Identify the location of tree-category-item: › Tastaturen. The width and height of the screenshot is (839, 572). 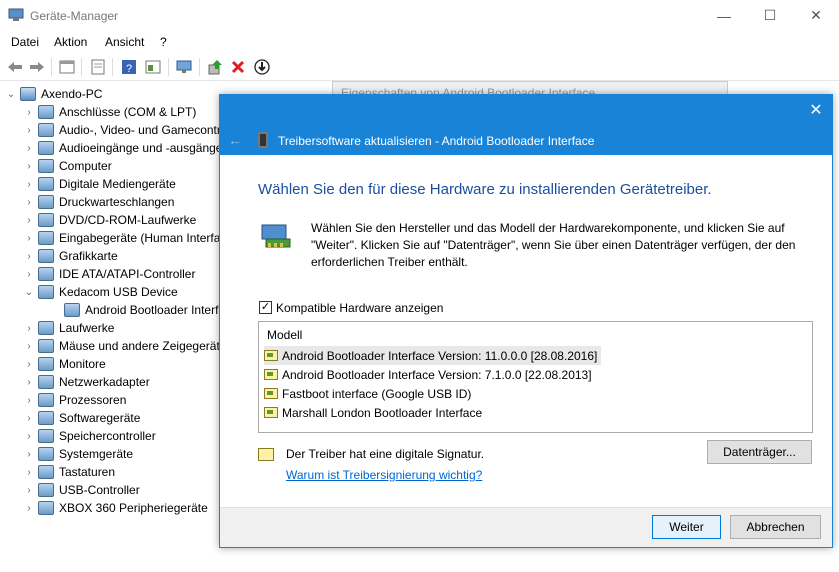
(69, 472).